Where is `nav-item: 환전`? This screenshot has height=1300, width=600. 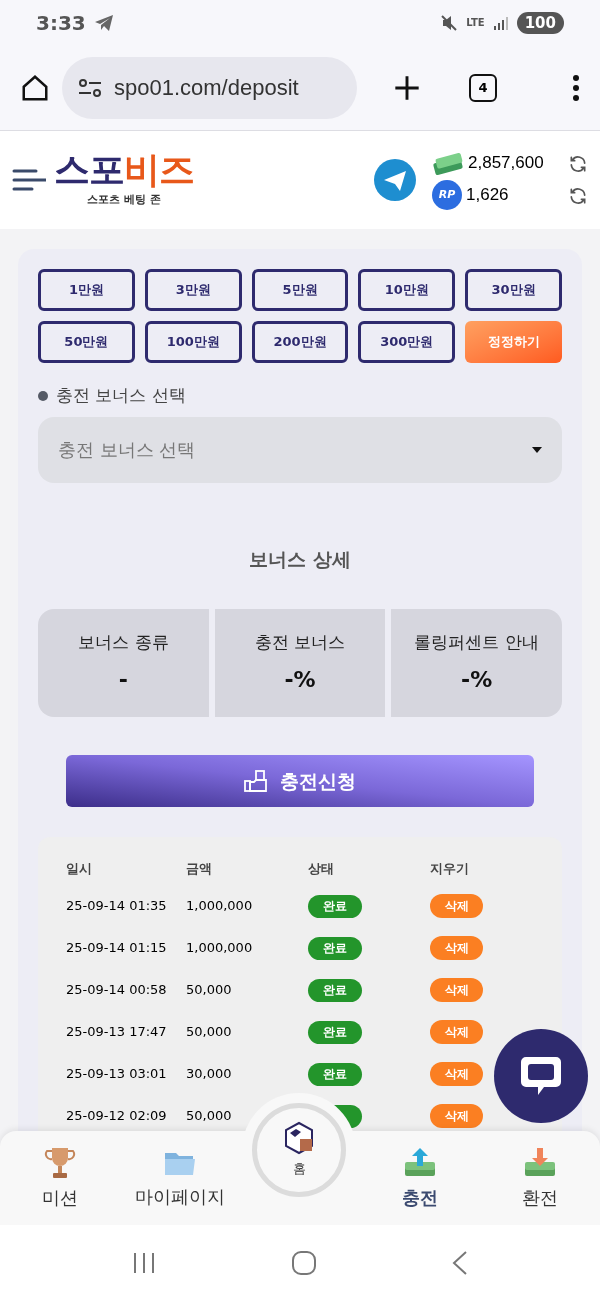 nav-item: 환전 is located at coordinates (540, 1178).